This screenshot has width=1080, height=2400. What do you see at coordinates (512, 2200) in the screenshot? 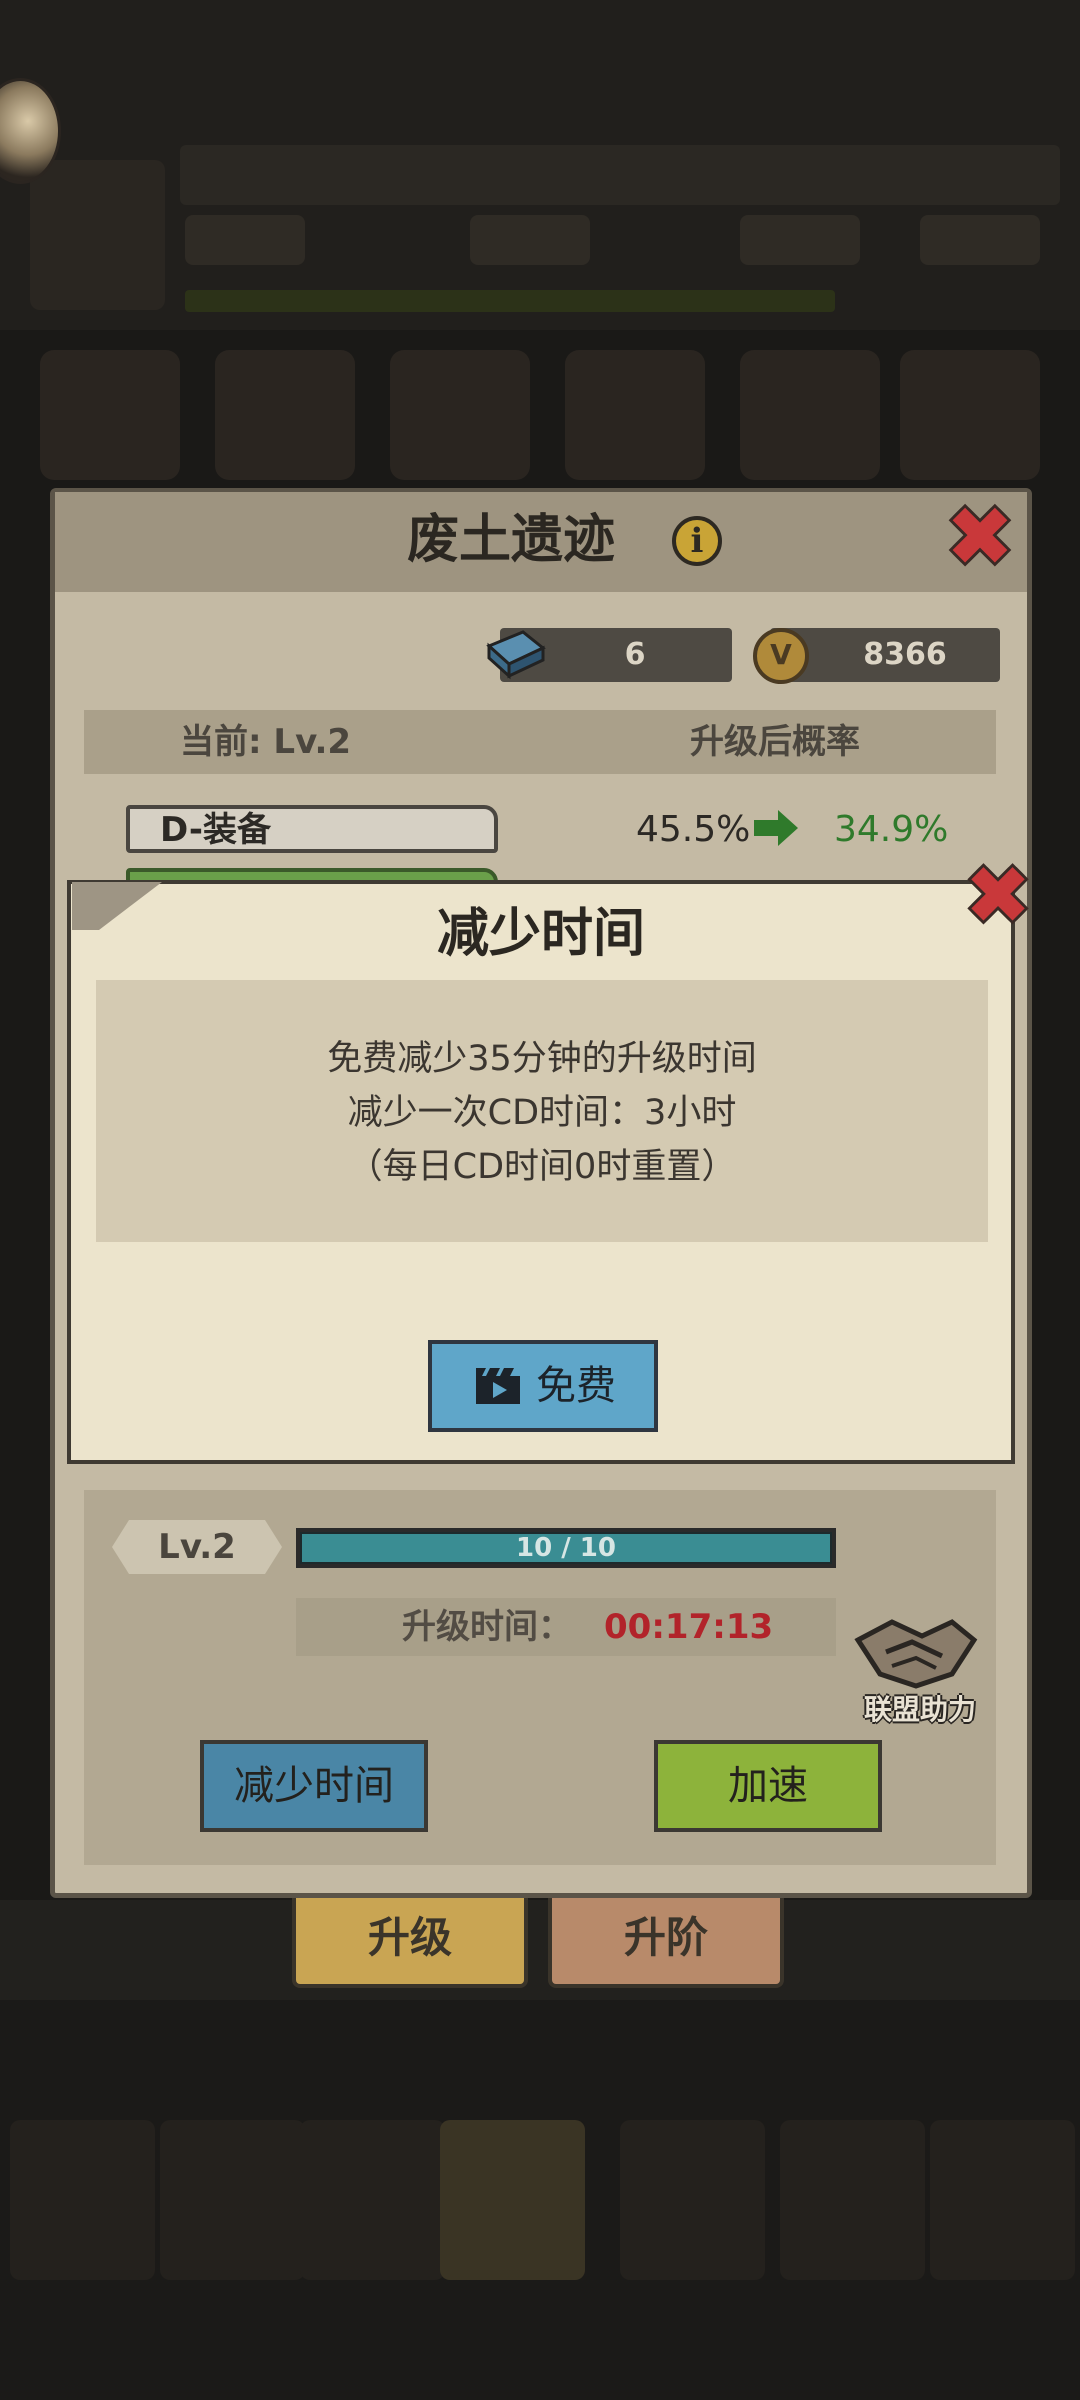
I see `background-nav-item-active` at bounding box center [512, 2200].